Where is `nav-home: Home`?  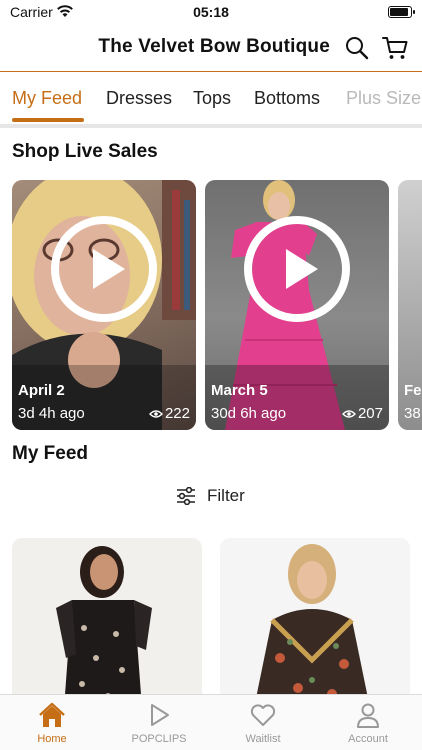
nav-home: Home is located at coordinates (52, 723).